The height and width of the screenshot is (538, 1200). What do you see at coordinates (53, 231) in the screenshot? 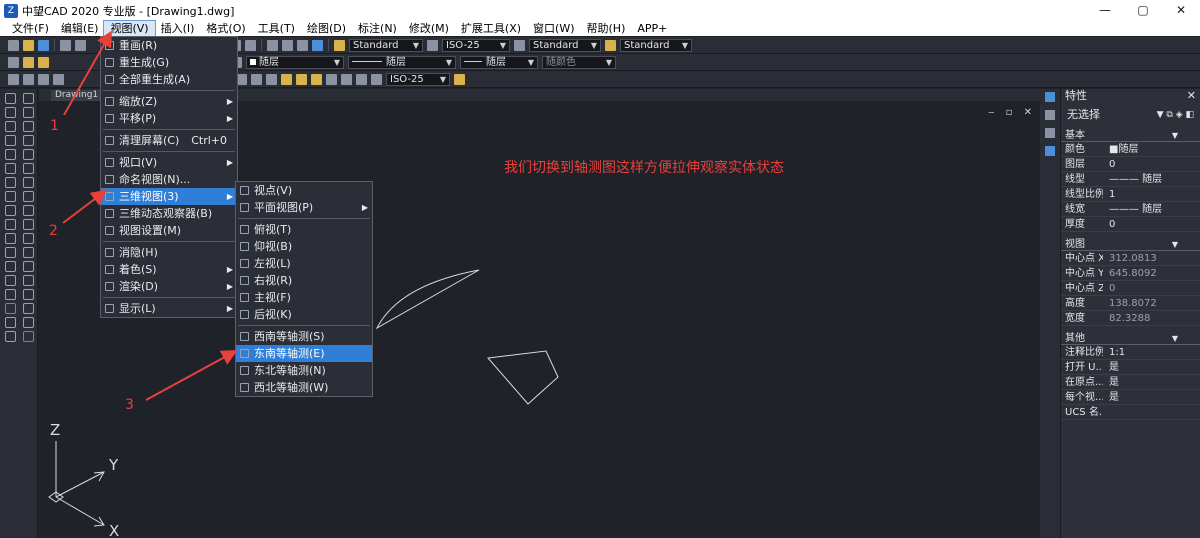
I see `step-2-label: 2` at bounding box center [53, 231].